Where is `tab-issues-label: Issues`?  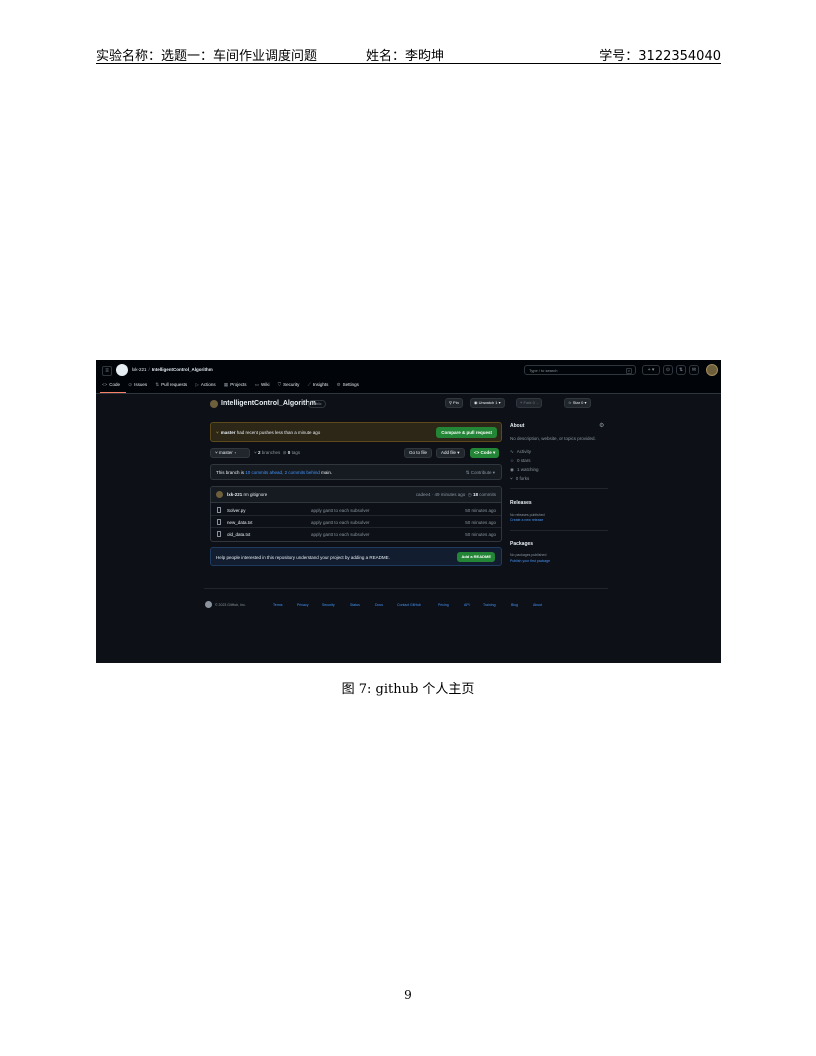
tab-issues-label: Issues is located at coordinates (141, 384).